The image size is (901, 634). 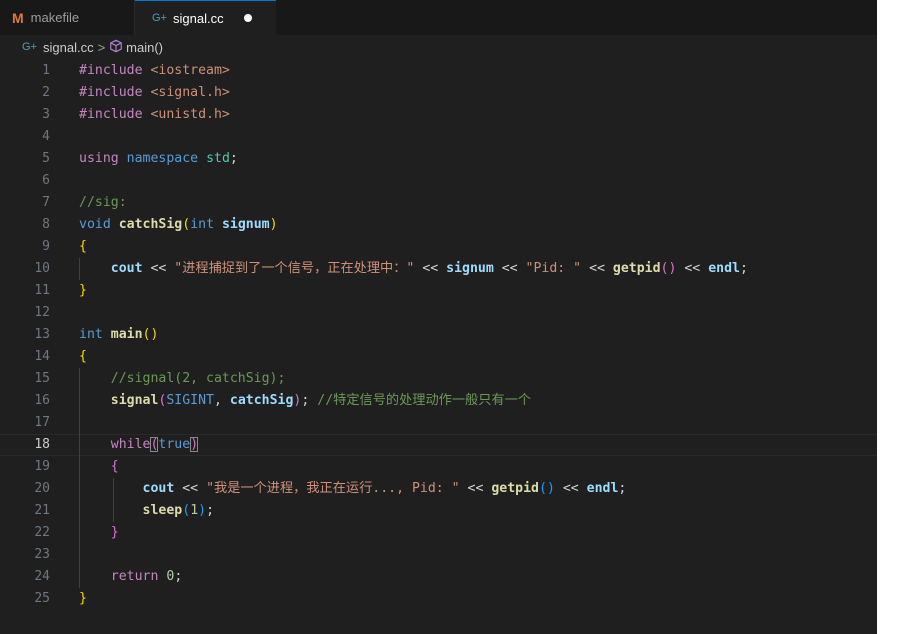 What do you see at coordinates (438, 115) in the screenshot?
I see `code-line: 3 #include <unistd.h>` at bounding box center [438, 115].